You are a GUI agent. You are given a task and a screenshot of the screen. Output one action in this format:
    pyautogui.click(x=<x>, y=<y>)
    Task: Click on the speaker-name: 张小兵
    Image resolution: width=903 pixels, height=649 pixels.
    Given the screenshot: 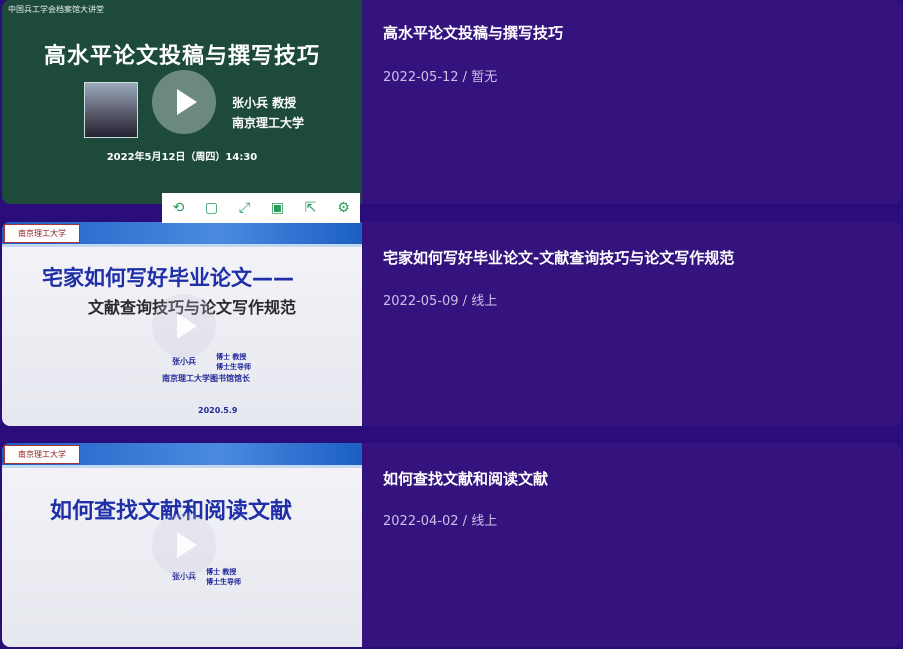 What is the action you would take?
    pyautogui.click(x=184, y=361)
    